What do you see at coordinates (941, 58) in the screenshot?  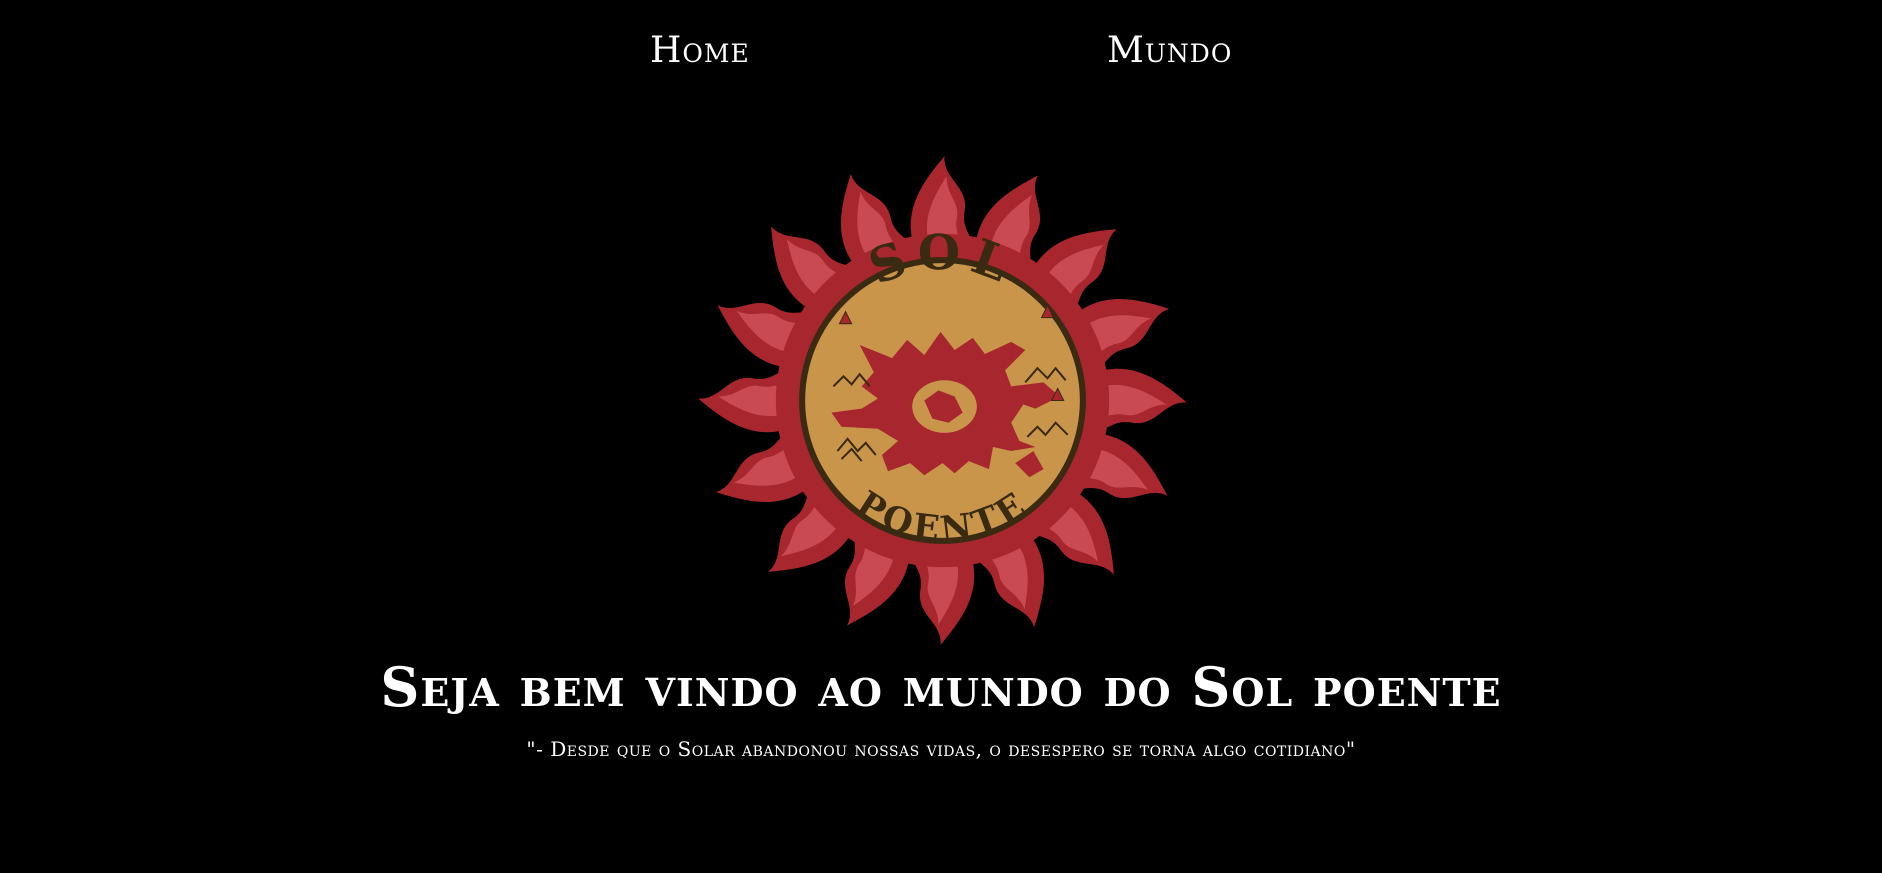 I see `main-nav: Home Mundo` at bounding box center [941, 58].